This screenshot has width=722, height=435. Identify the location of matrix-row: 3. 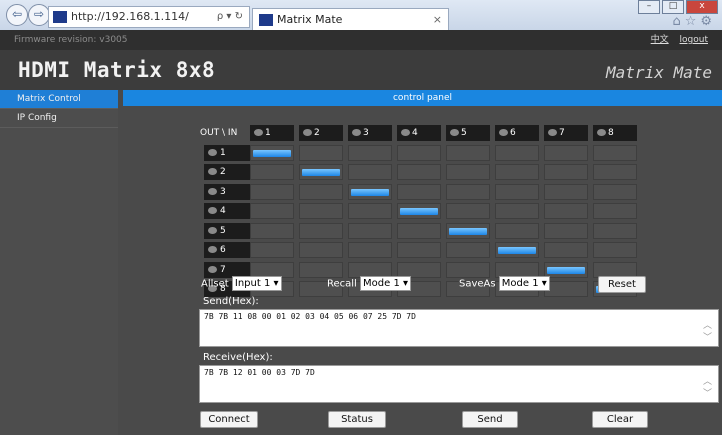
(421, 191).